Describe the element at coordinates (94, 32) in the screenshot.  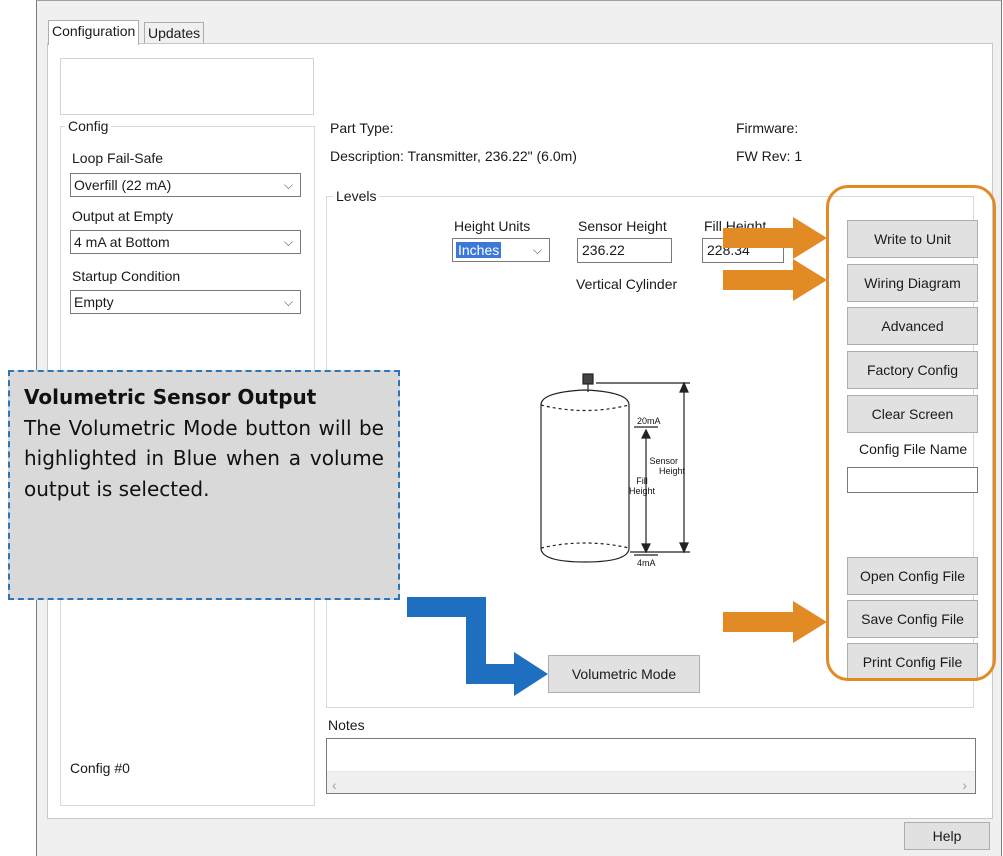
I see `tab-configuration: Configuration` at that location.